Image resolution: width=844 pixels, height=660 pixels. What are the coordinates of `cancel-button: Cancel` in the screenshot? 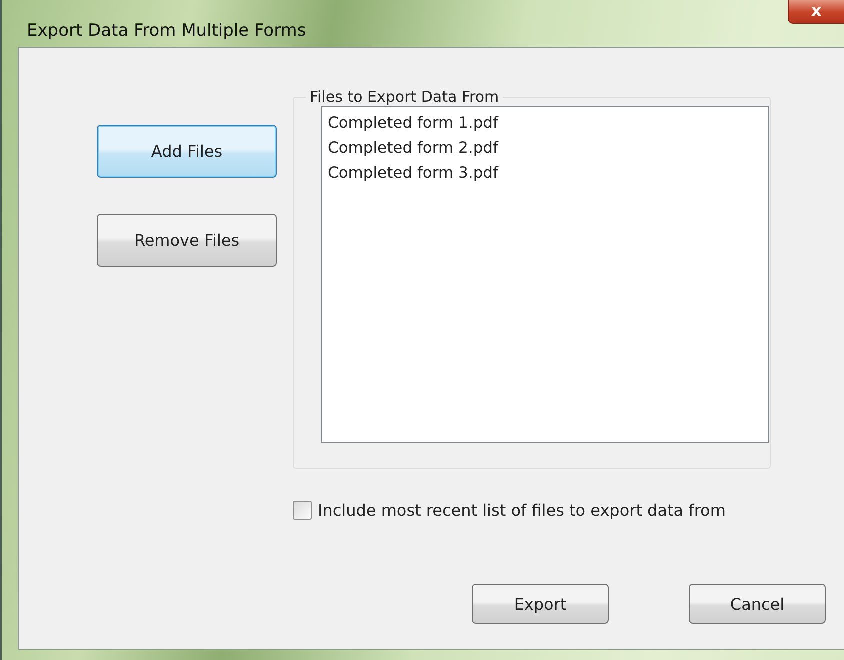 It's located at (757, 604).